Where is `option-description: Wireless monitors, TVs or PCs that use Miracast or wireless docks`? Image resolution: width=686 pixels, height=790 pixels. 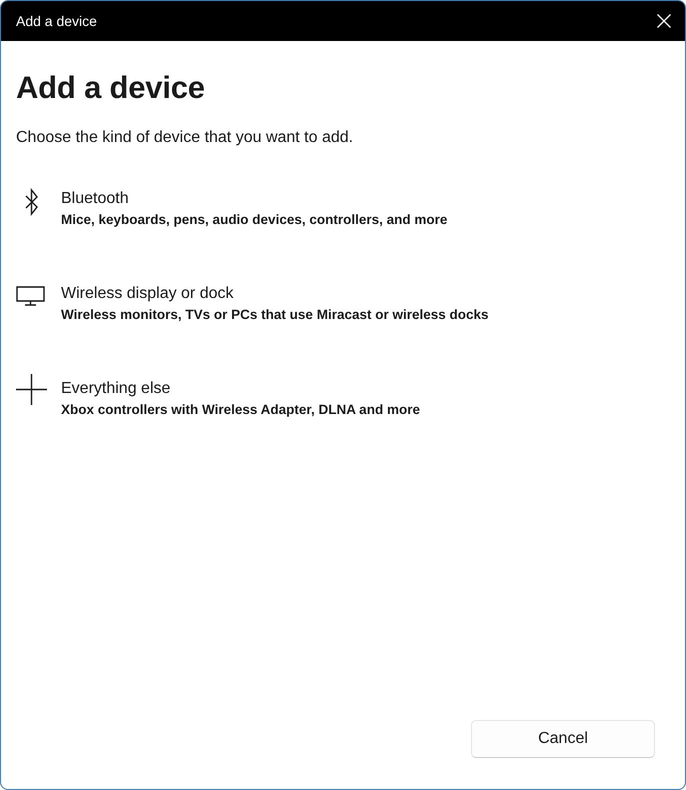
option-description: Wireless monitors, TVs or PCs that use Miracast or wireless docks is located at coordinates (275, 315).